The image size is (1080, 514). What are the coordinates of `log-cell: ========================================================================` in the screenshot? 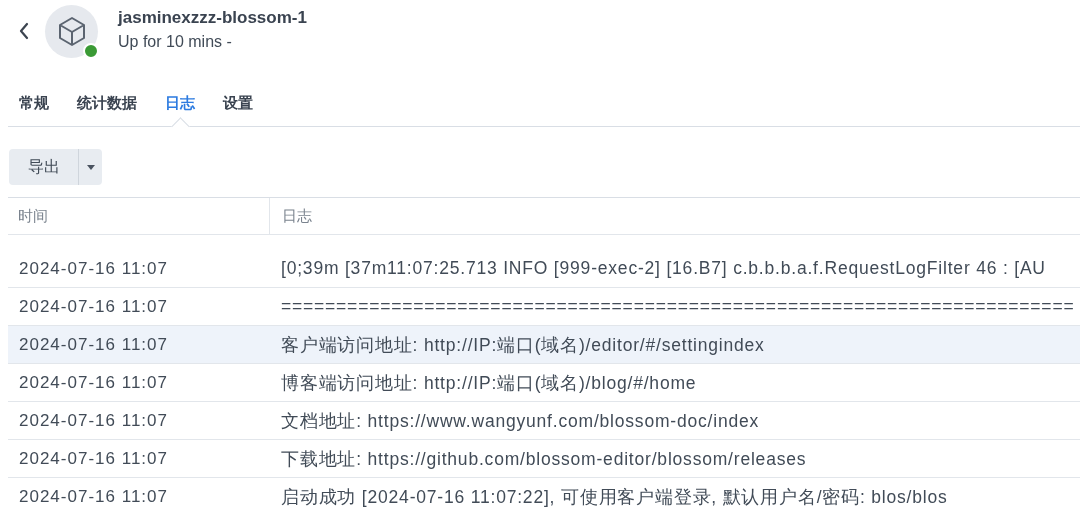 It's located at (678, 306).